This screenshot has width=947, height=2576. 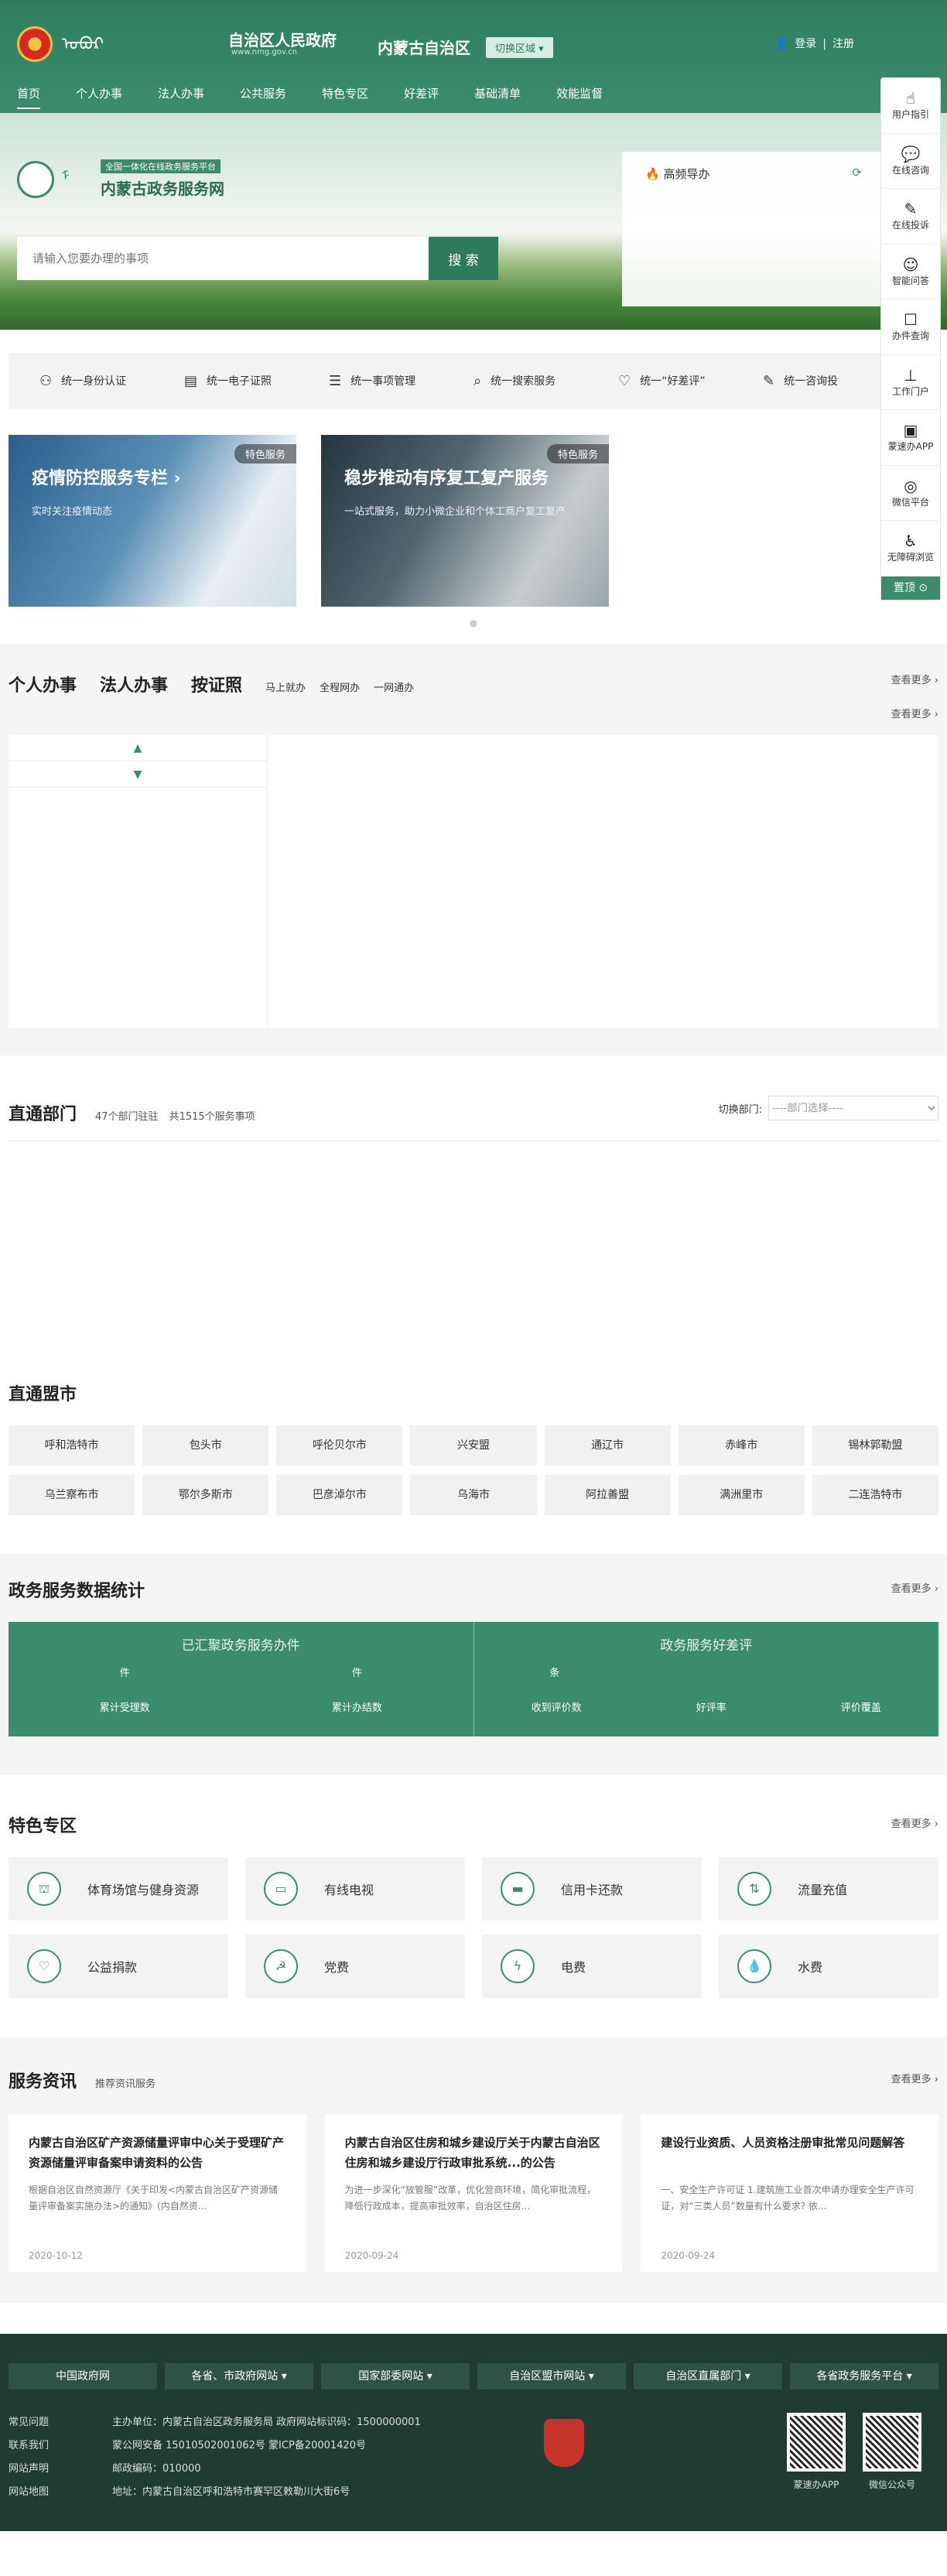 What do you see at coordinates (118, 1967) in the screenshot?
I see `feature-donation: ♡ 公益捐款` at bounding box center [118, 1967].